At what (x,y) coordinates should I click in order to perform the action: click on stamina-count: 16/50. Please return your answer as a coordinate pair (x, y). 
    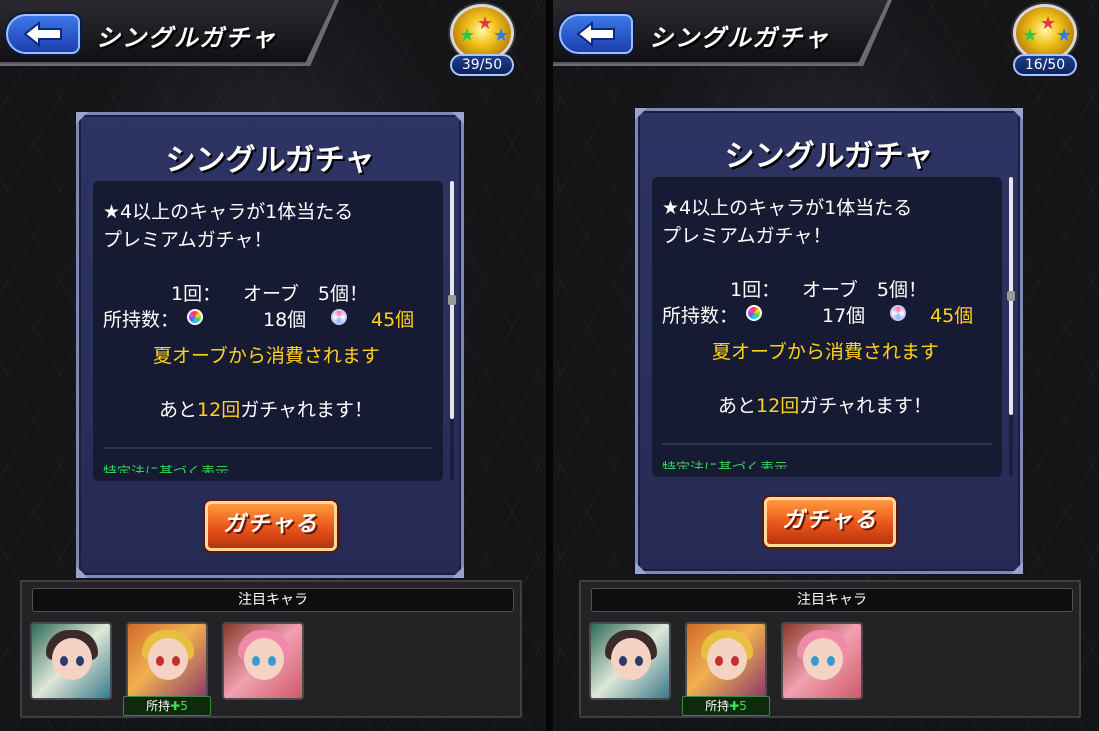
    Looking at the image, I should click on (1045, 65).